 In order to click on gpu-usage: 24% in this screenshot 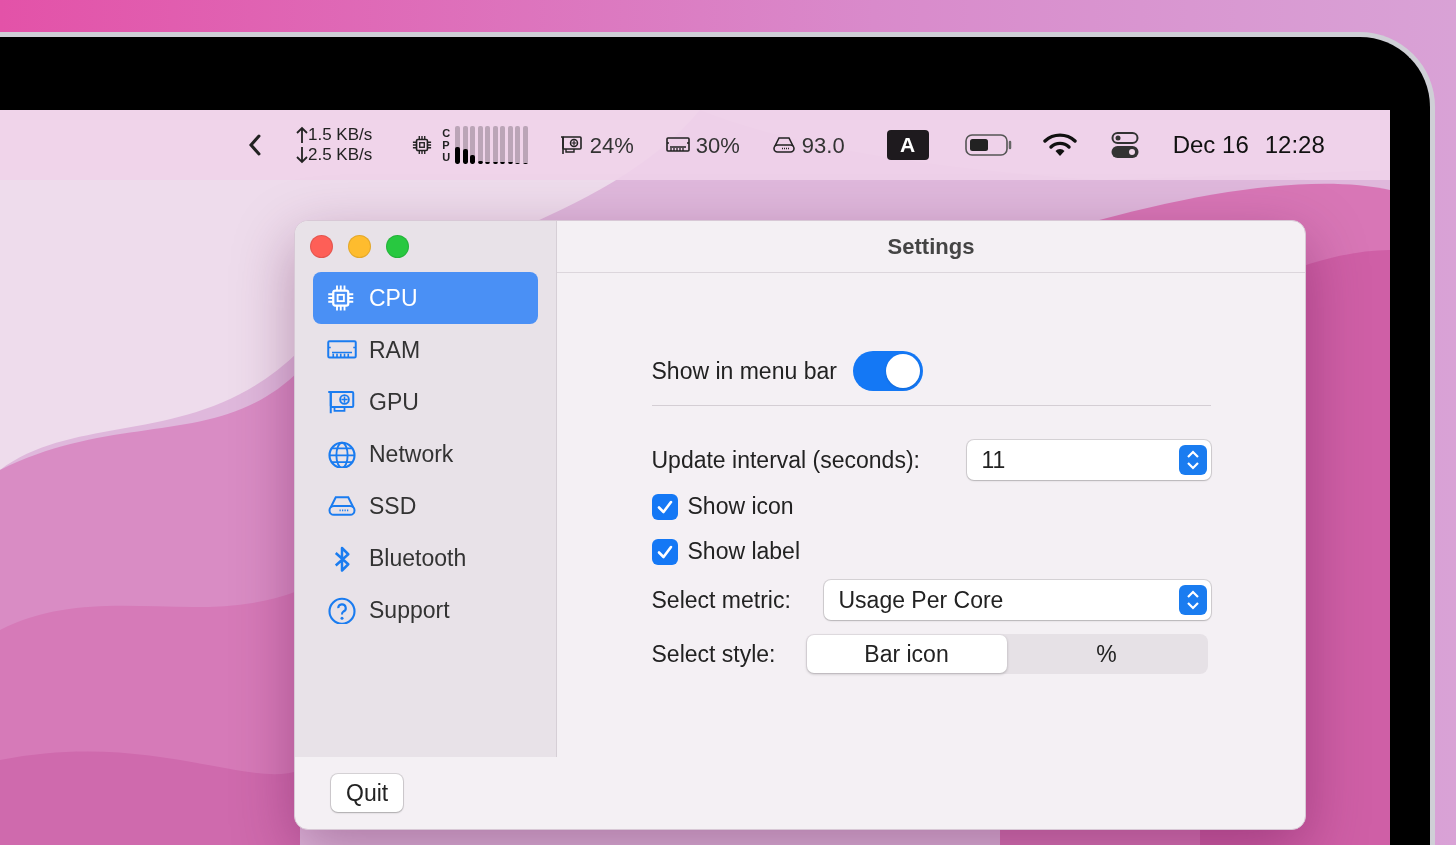, I will do `click(611, 145)`.